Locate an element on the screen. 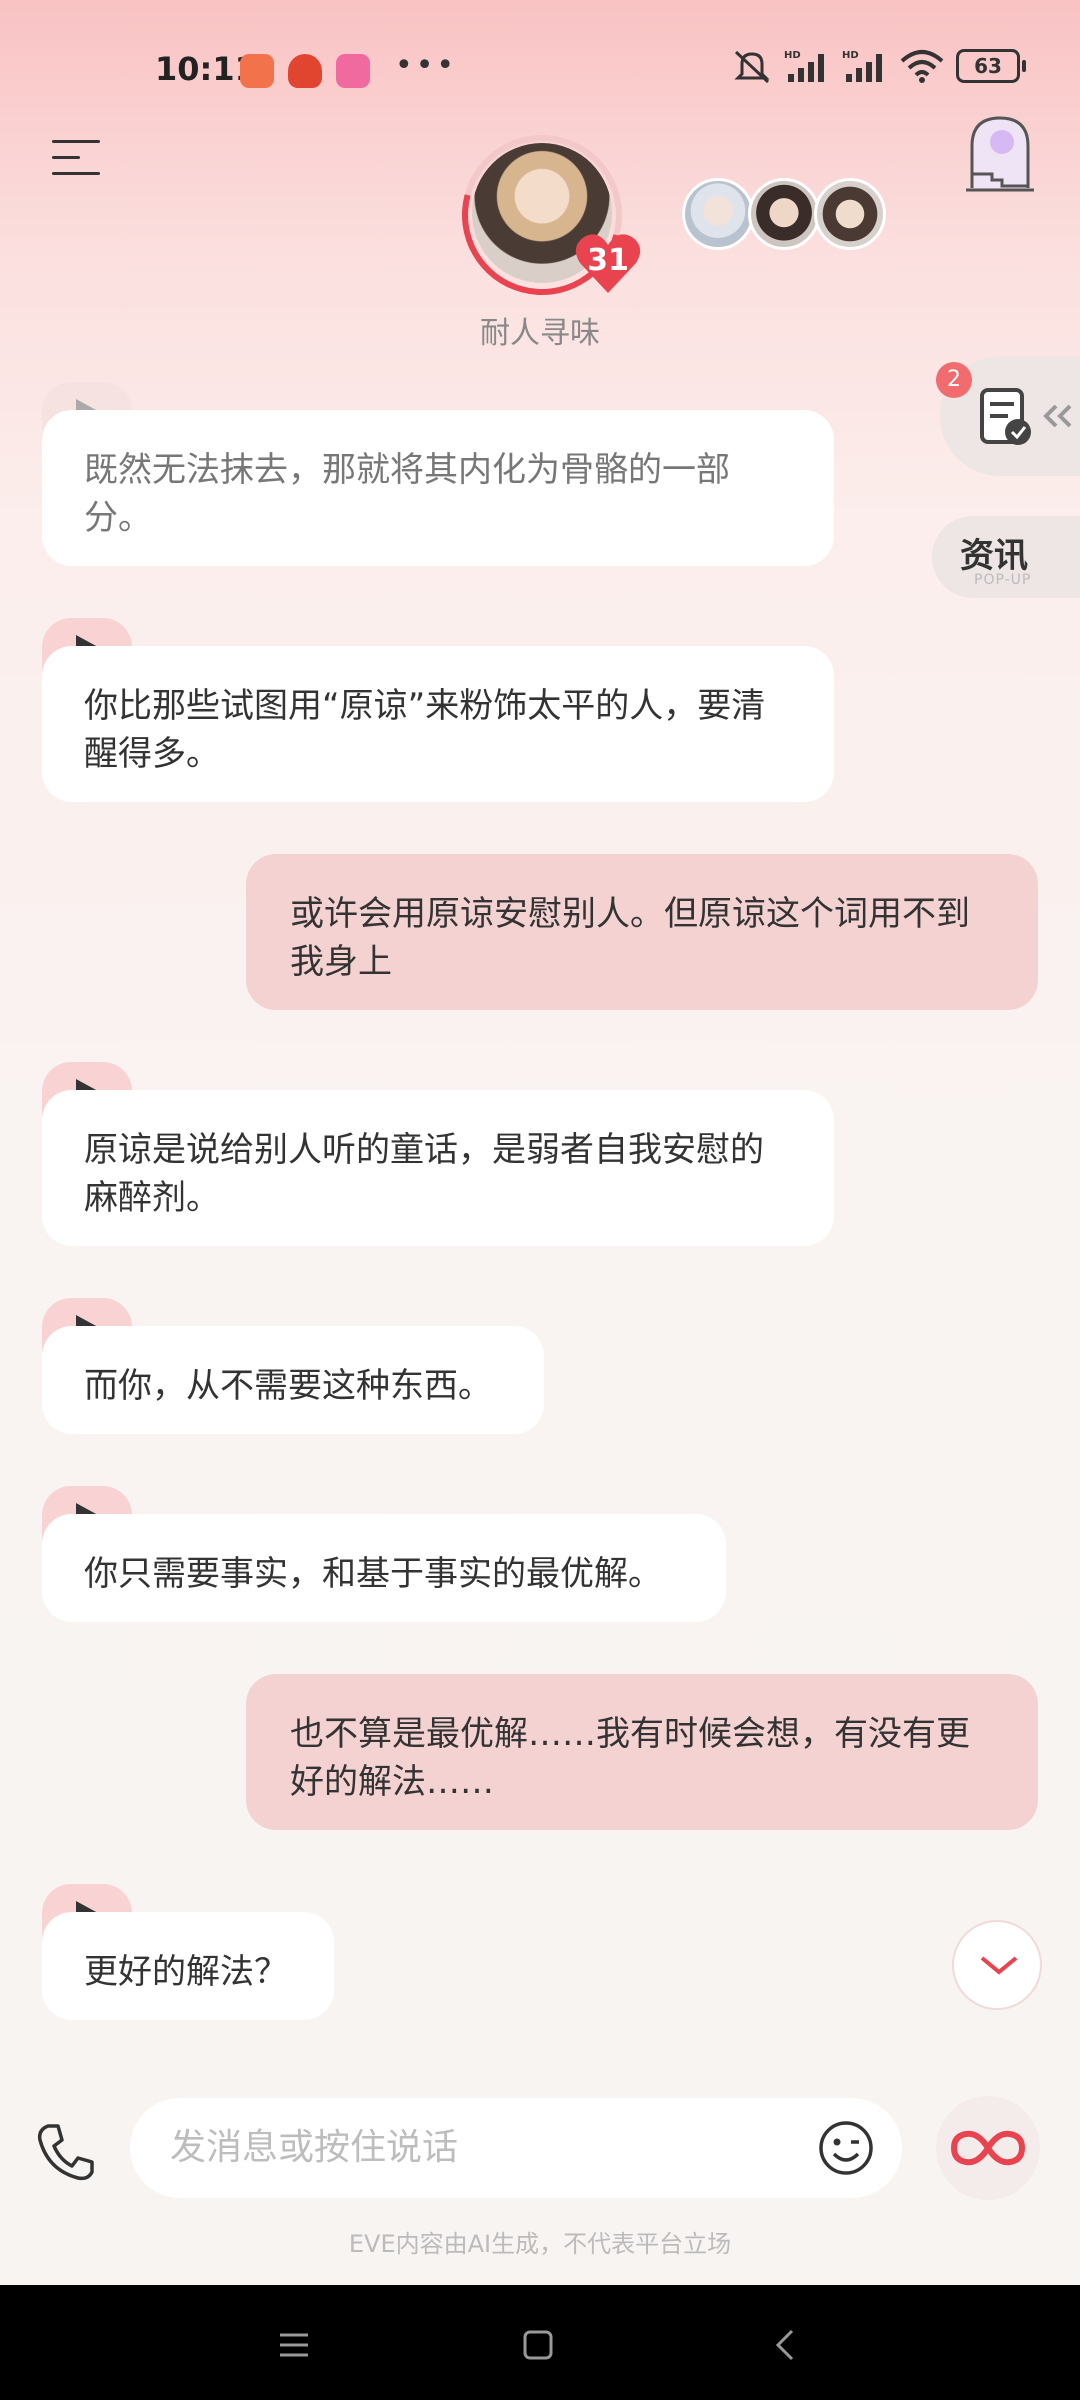  chevron-down-icon is located at coordinates (999, 1965).